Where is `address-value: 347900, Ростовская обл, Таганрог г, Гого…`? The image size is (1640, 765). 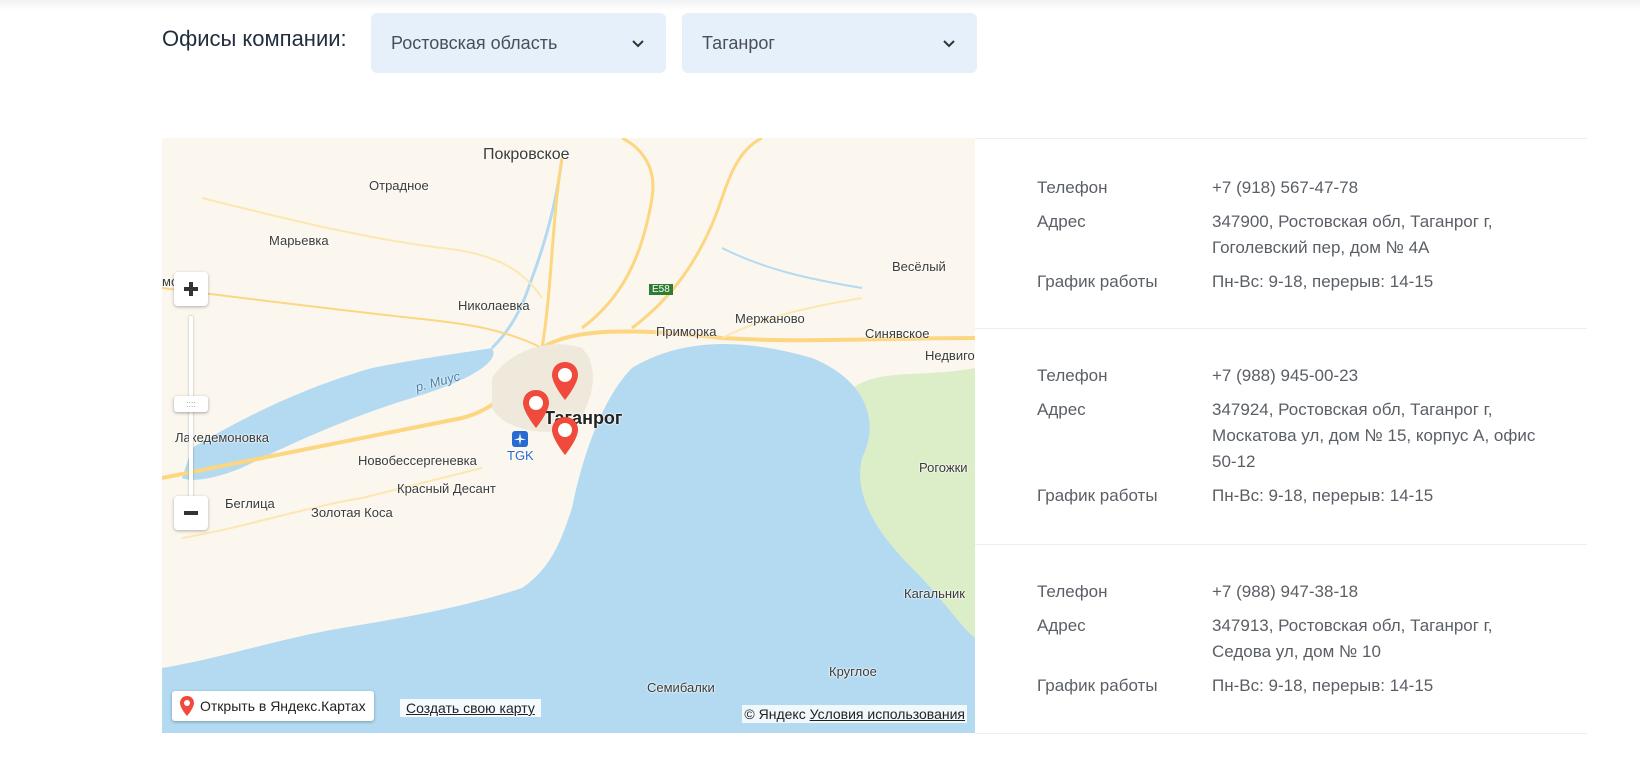 address-value: 347900, Ростовская обл, Таганрог г, Гого… is located at coordinates (1352, 234).